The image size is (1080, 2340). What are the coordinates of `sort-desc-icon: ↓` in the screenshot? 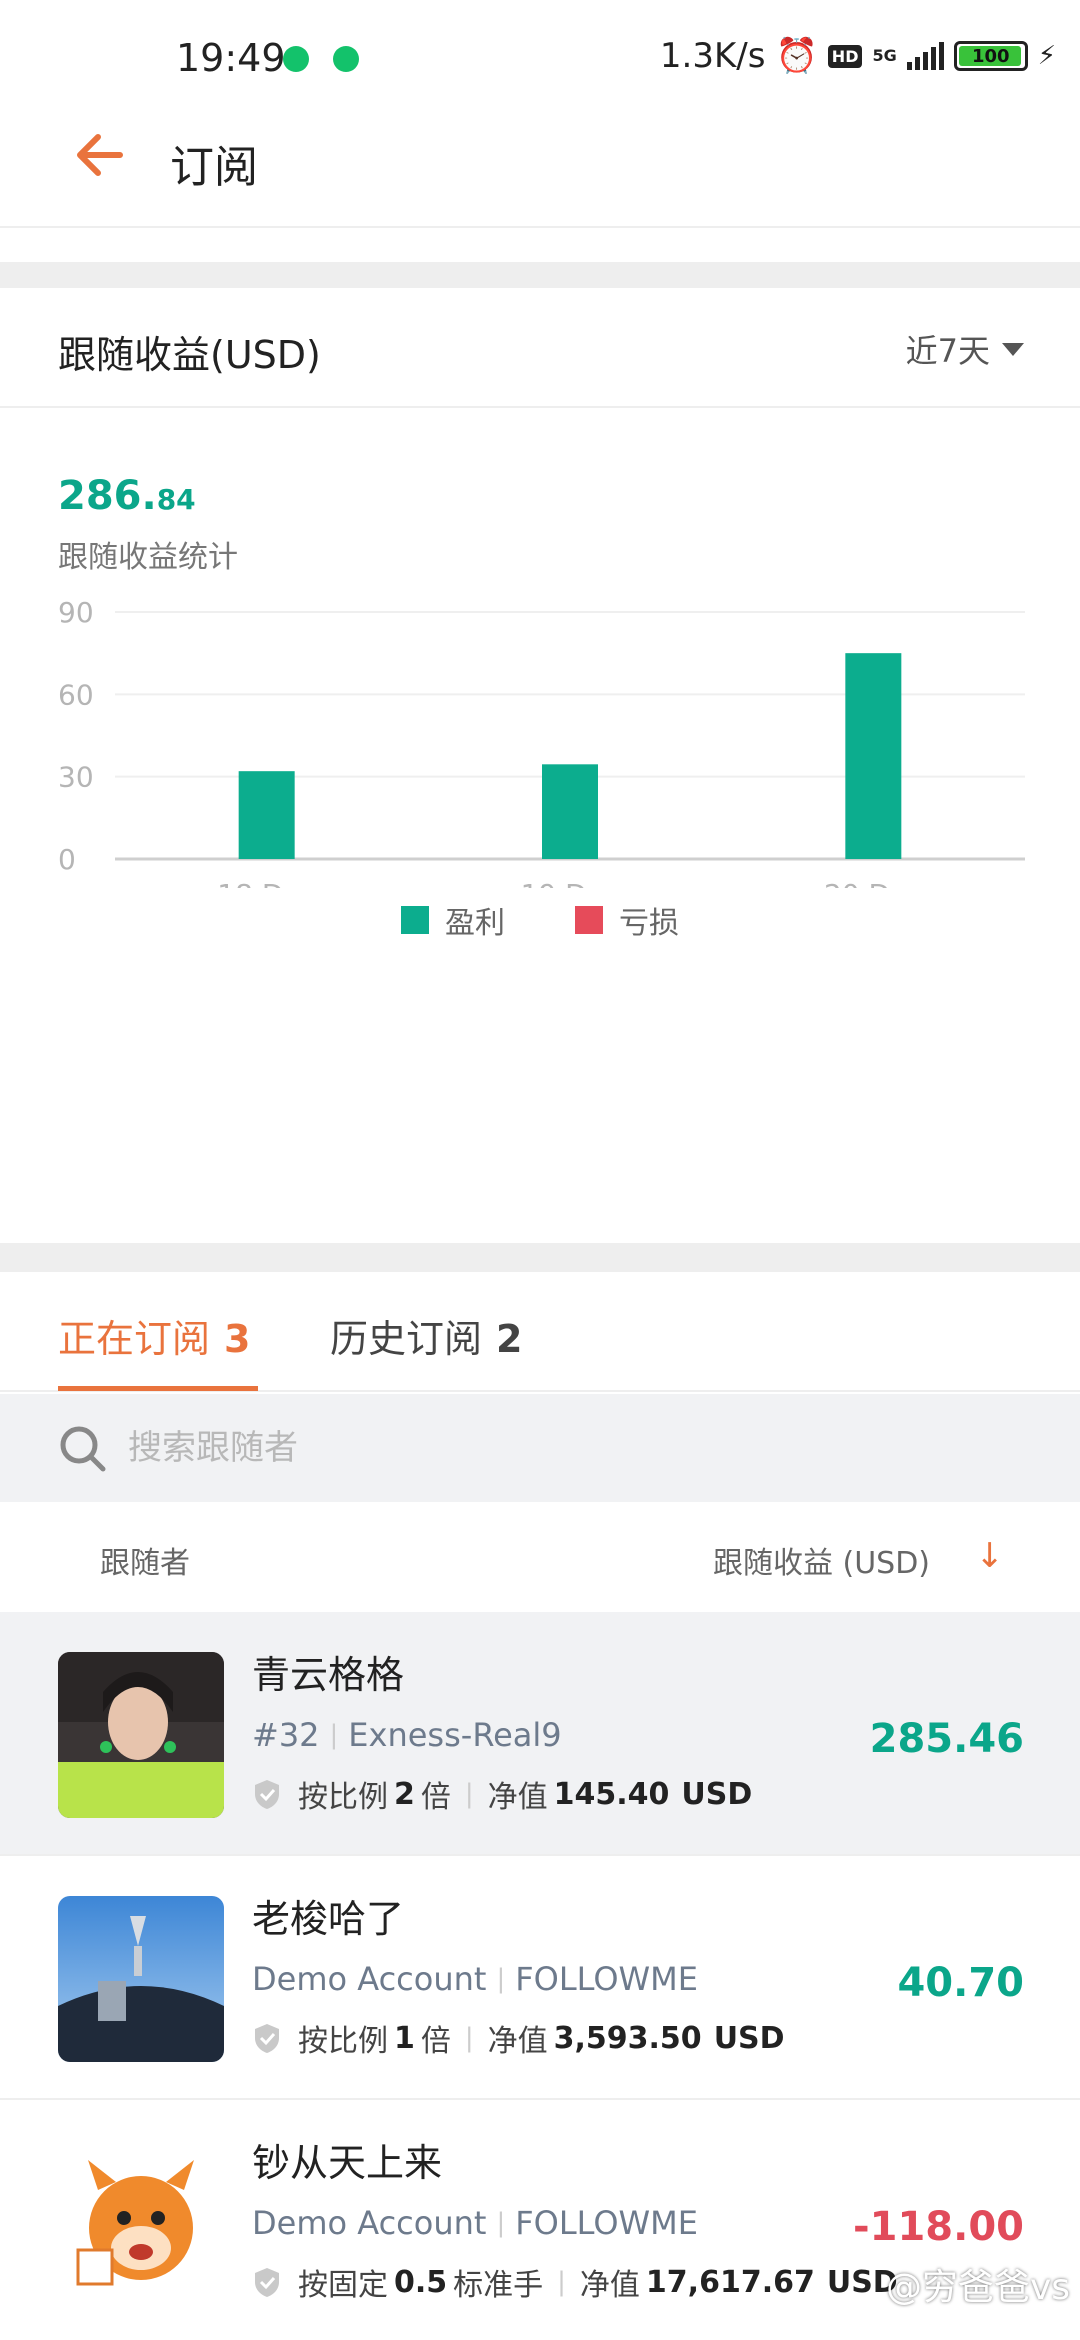 It's located at (990, 1556).